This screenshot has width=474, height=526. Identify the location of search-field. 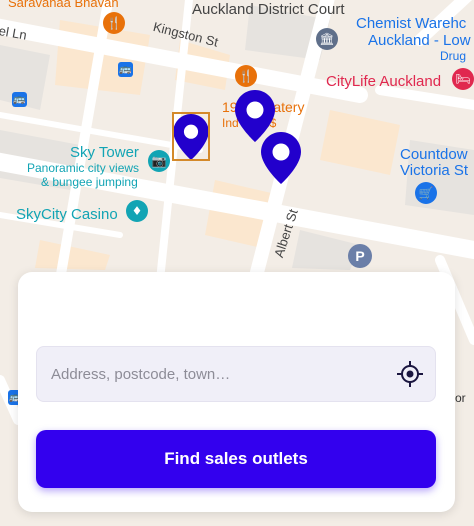
(236, 374).